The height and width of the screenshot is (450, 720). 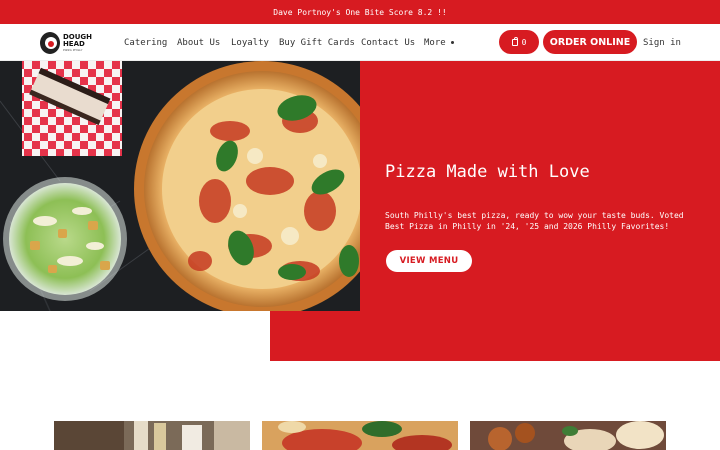 What do you see at coordinates (514, 41) in the screenshot?
I see `shopping-bag-icon` at bounding box center [514, 41].